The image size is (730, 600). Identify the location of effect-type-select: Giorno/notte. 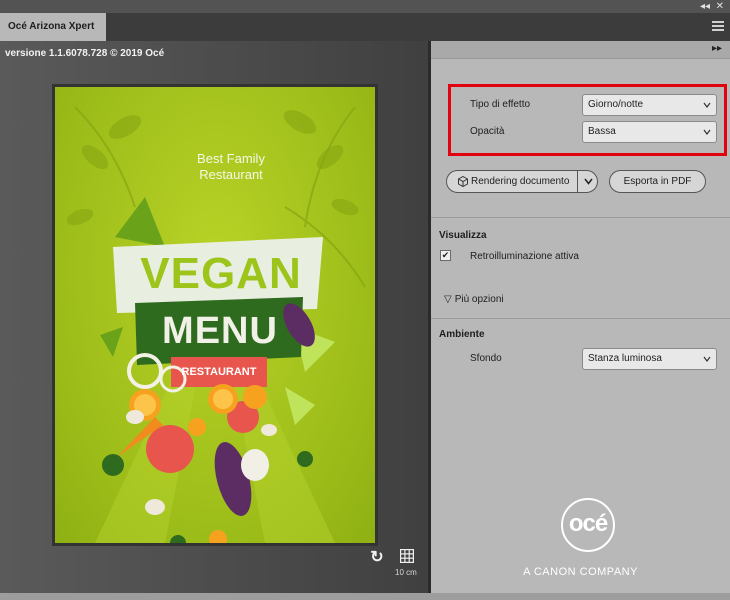
(649, 105).